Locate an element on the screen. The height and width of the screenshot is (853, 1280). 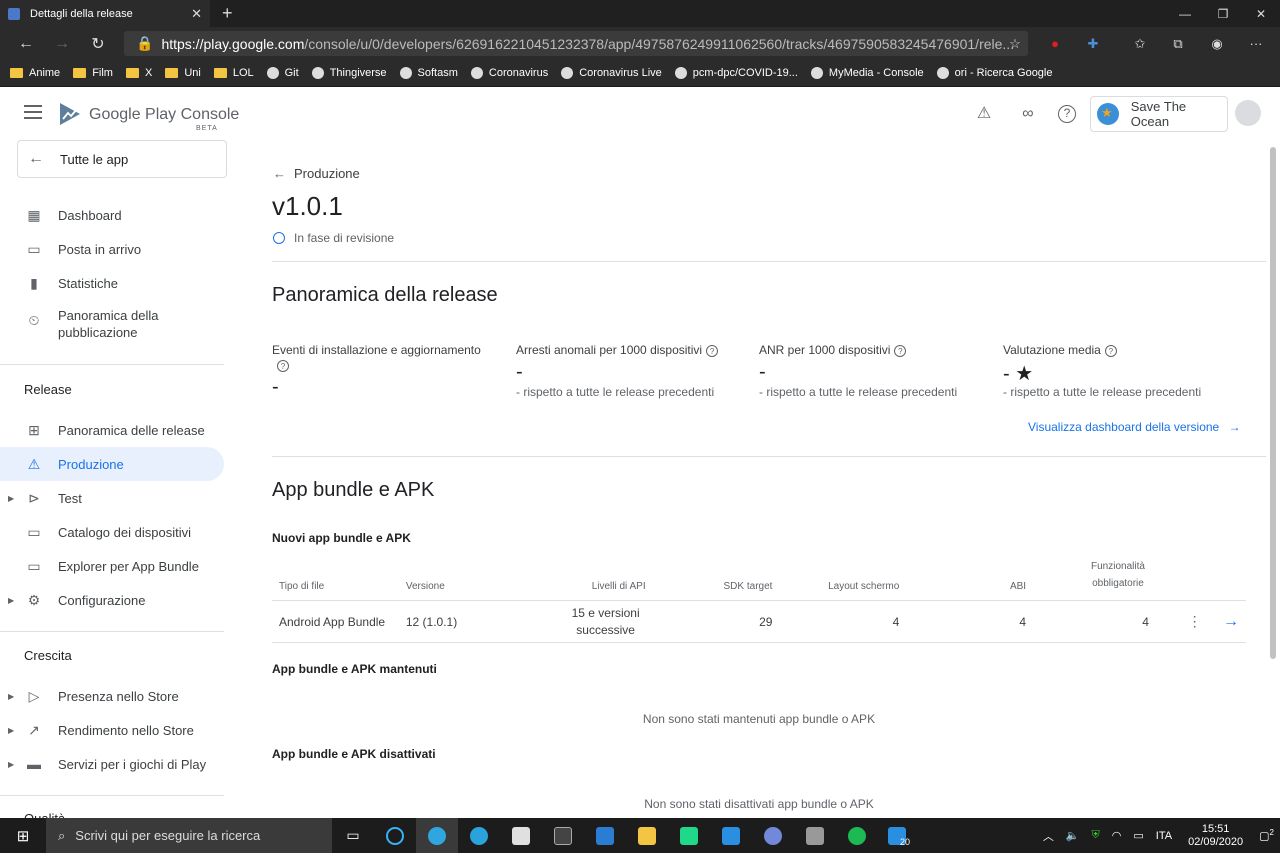
bookmark-item: Uni is located at coordinates (183, 73).